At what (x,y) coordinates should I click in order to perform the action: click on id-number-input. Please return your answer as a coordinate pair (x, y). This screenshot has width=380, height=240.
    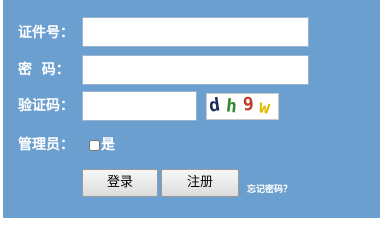
    Looking at the image, I should click on (195, 32).